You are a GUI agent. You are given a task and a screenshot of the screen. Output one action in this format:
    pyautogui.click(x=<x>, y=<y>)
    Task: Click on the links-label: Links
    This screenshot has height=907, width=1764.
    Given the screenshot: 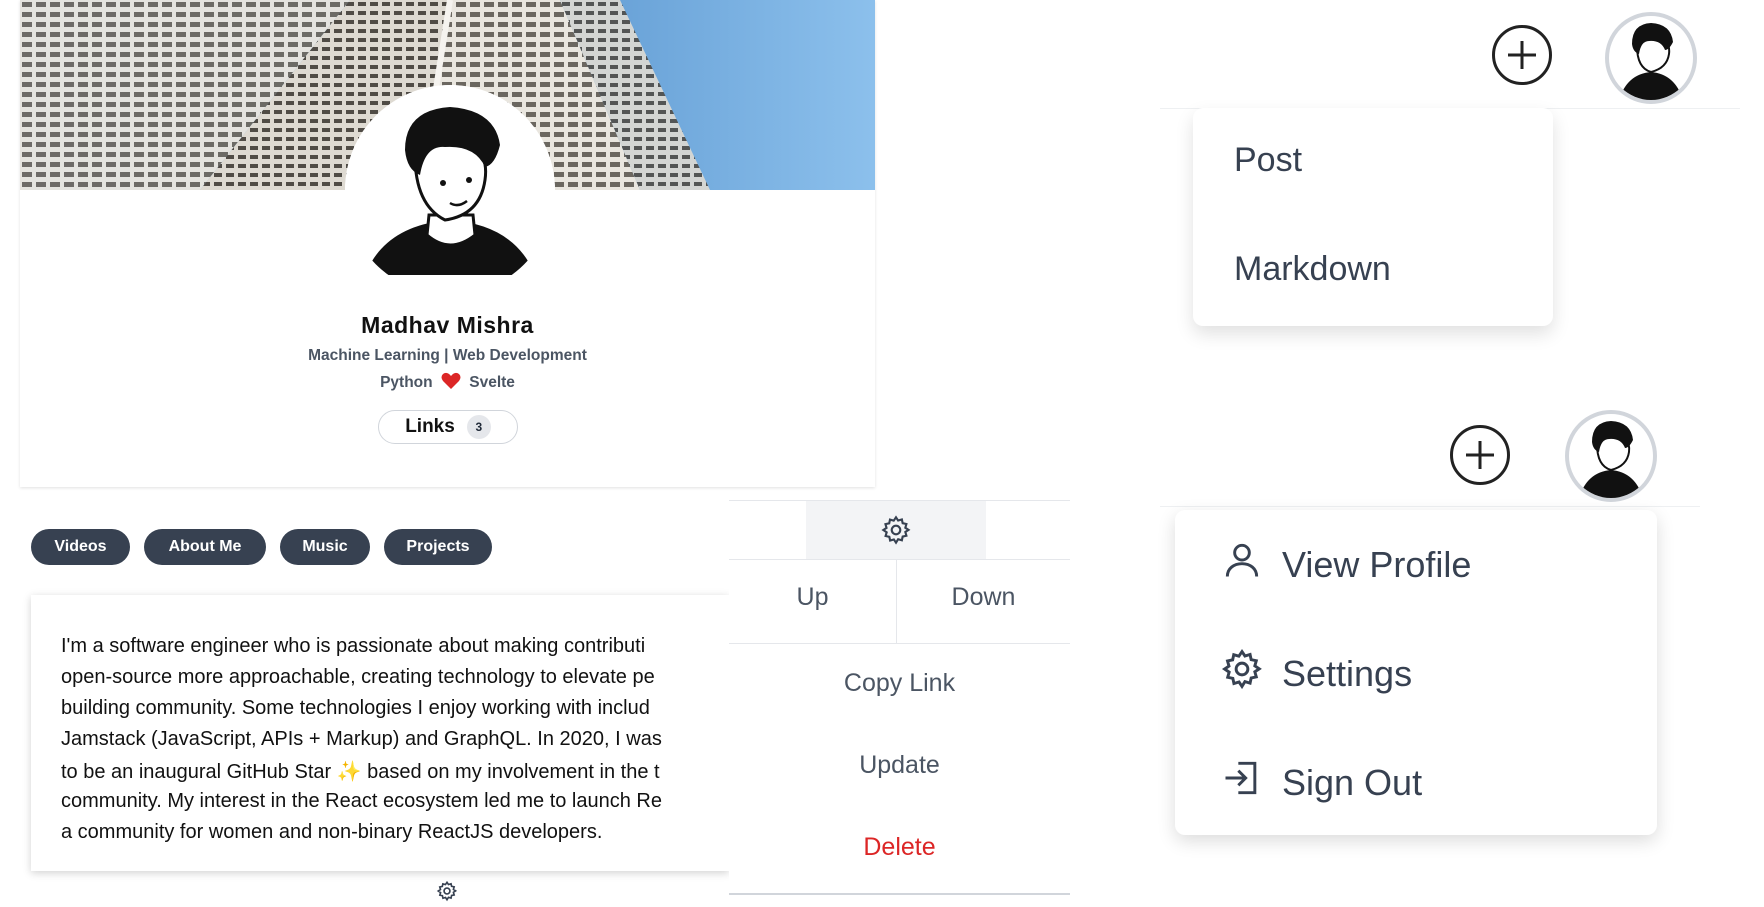 What is the action you would take?
    pyautogui.click(x=430, y=426)
    